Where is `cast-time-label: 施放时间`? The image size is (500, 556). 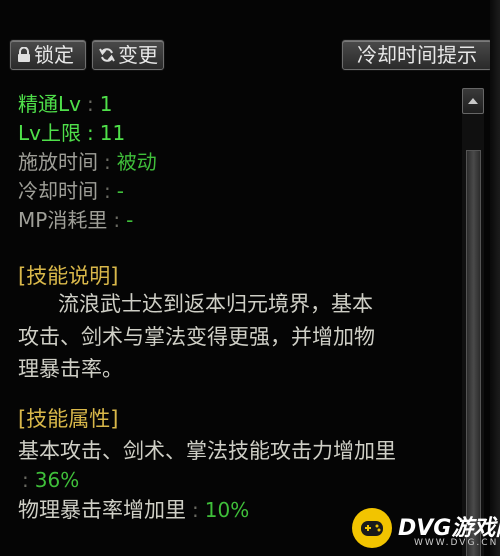
cast-time-label: 施放时间 is located at coordinates (58, 162).